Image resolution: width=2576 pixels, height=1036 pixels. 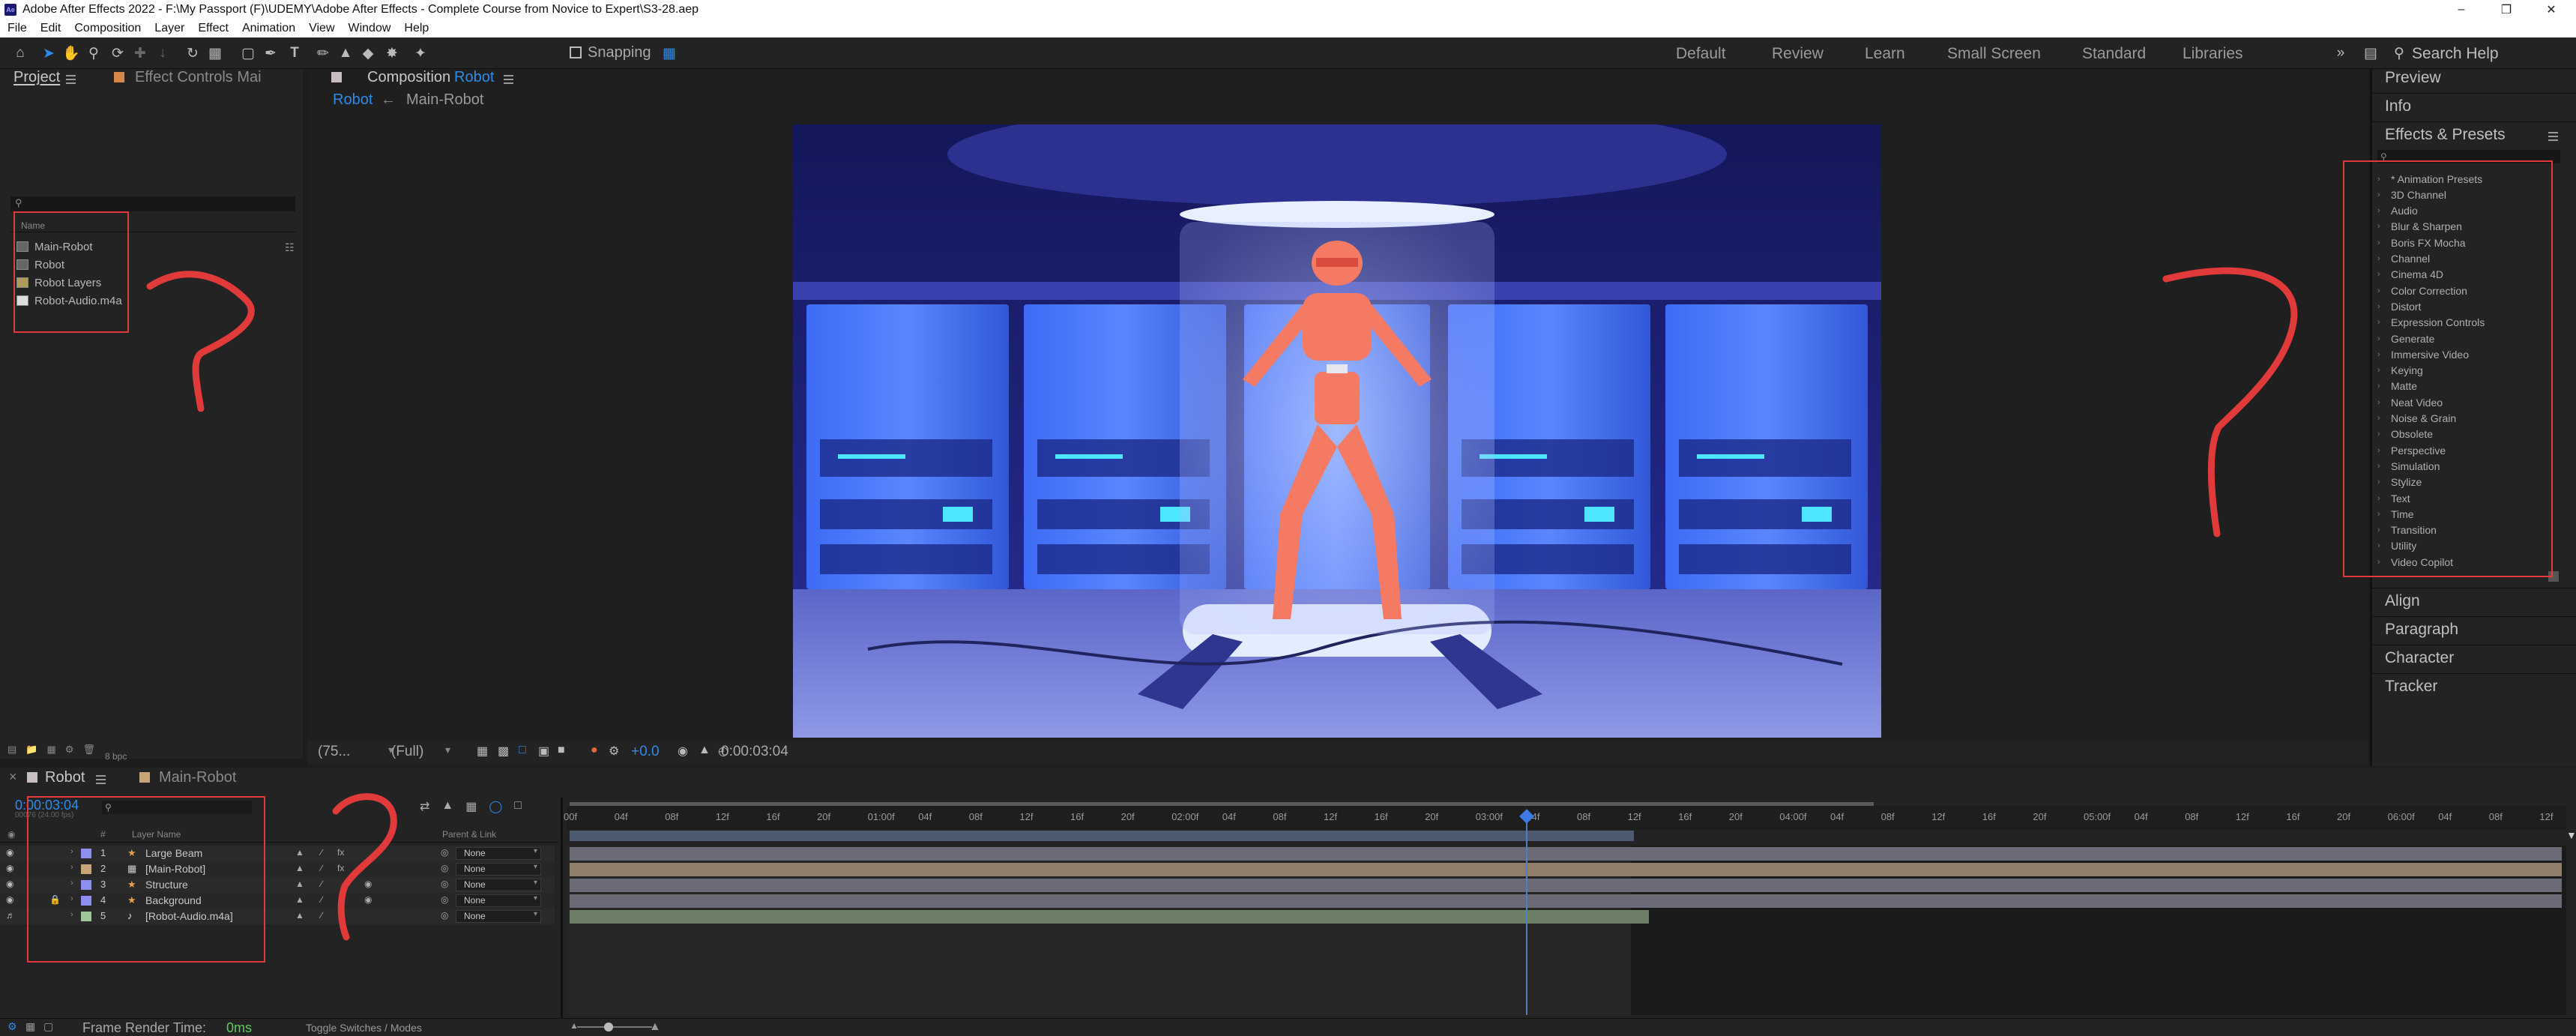 I want to click on puppet-tool-icon: ✦, so click(x=421, y=53).